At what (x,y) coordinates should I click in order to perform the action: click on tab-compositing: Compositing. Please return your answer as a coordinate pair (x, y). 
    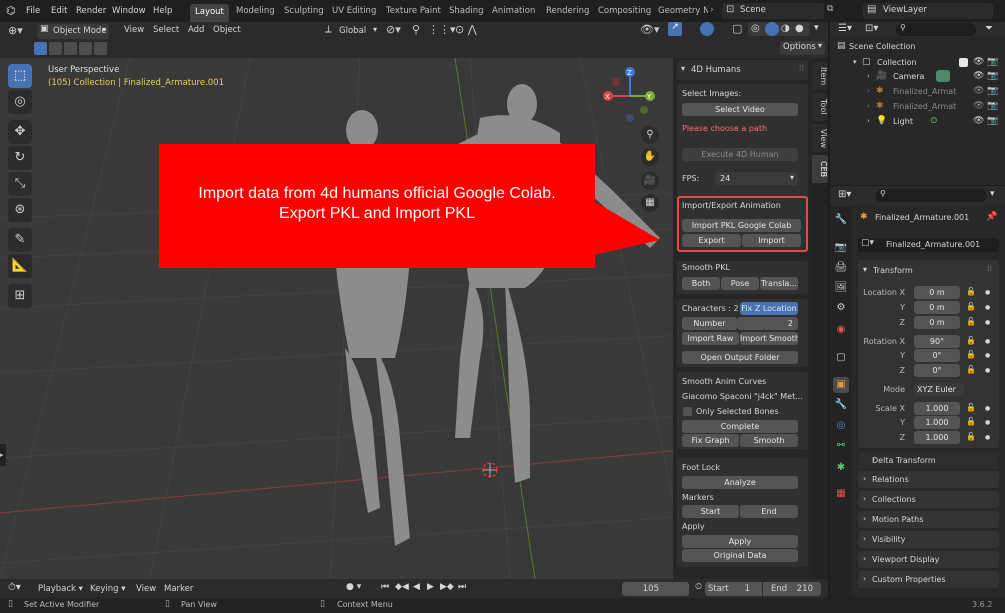
    Looking at the image, I should click on (624, 11).